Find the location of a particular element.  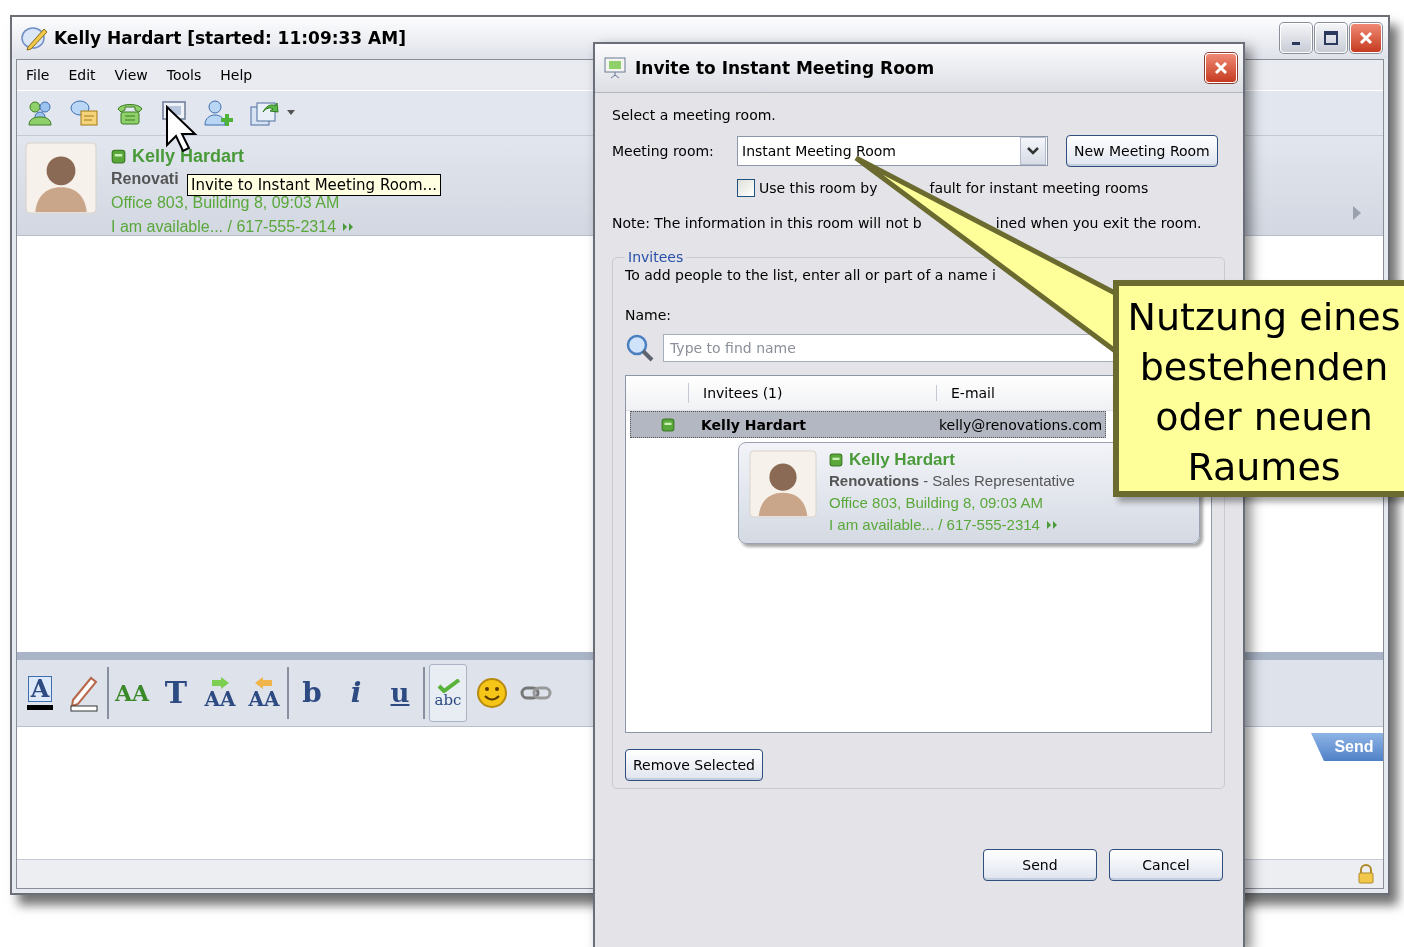

chevron-down-icon is located at coordinates (1033, 151).